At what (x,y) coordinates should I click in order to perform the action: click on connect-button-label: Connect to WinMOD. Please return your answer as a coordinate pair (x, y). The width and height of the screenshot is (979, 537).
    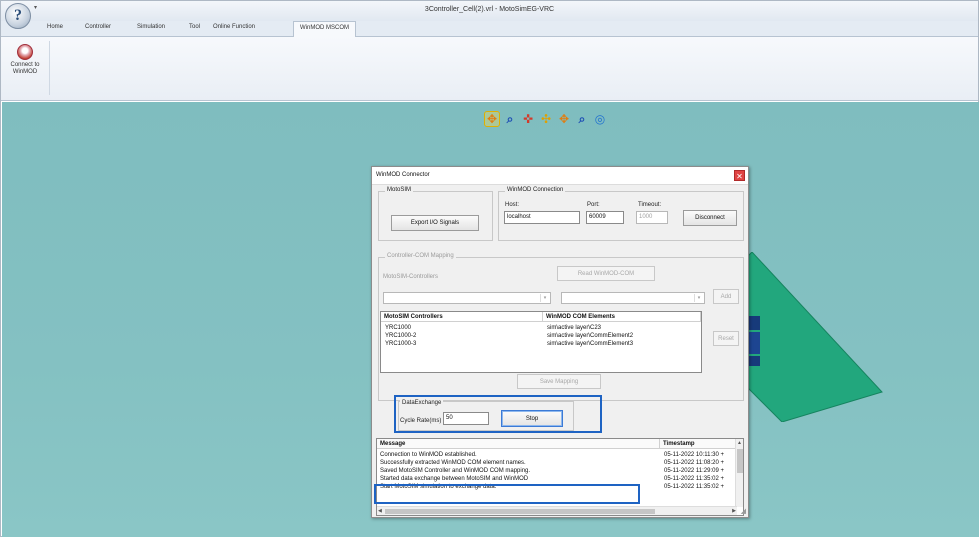
    Looking at the image, I should click on (25, 68).